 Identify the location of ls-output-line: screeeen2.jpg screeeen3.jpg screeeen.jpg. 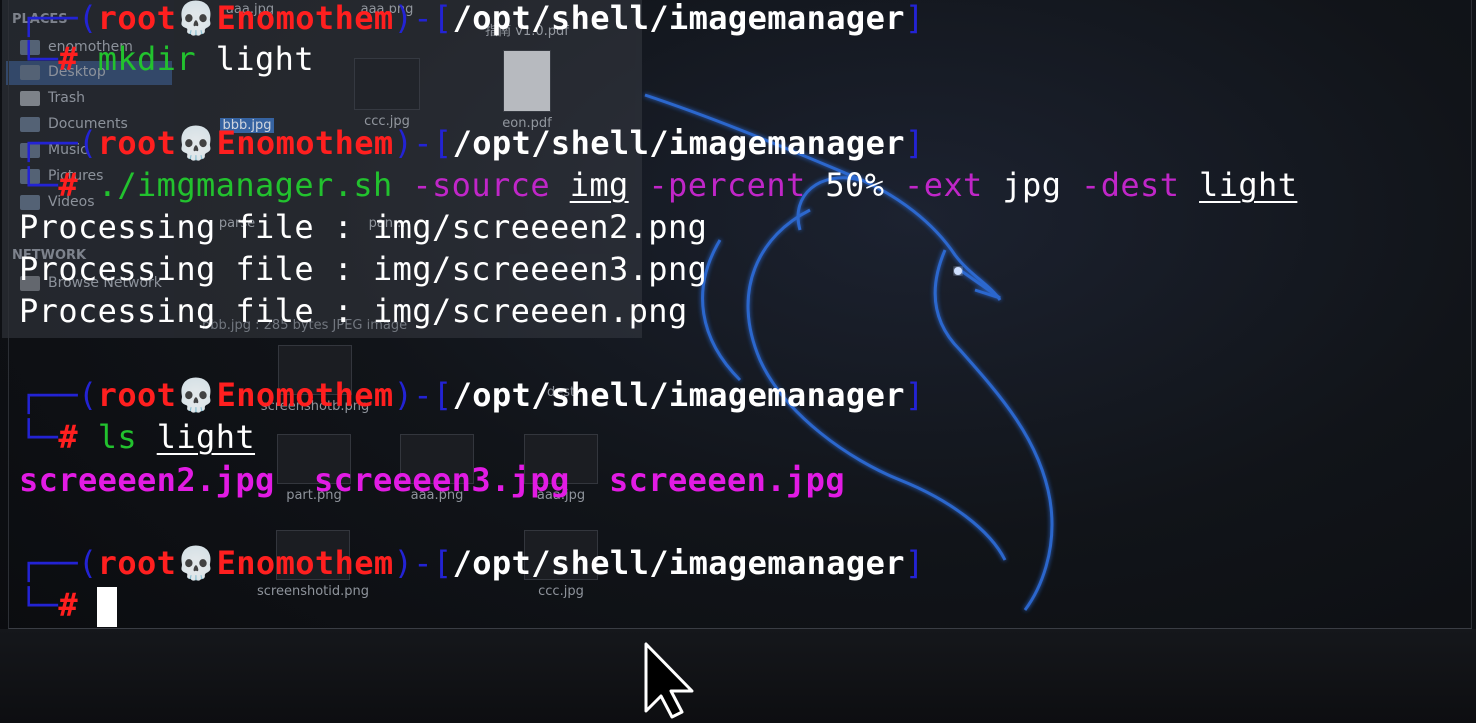
(432, 480).